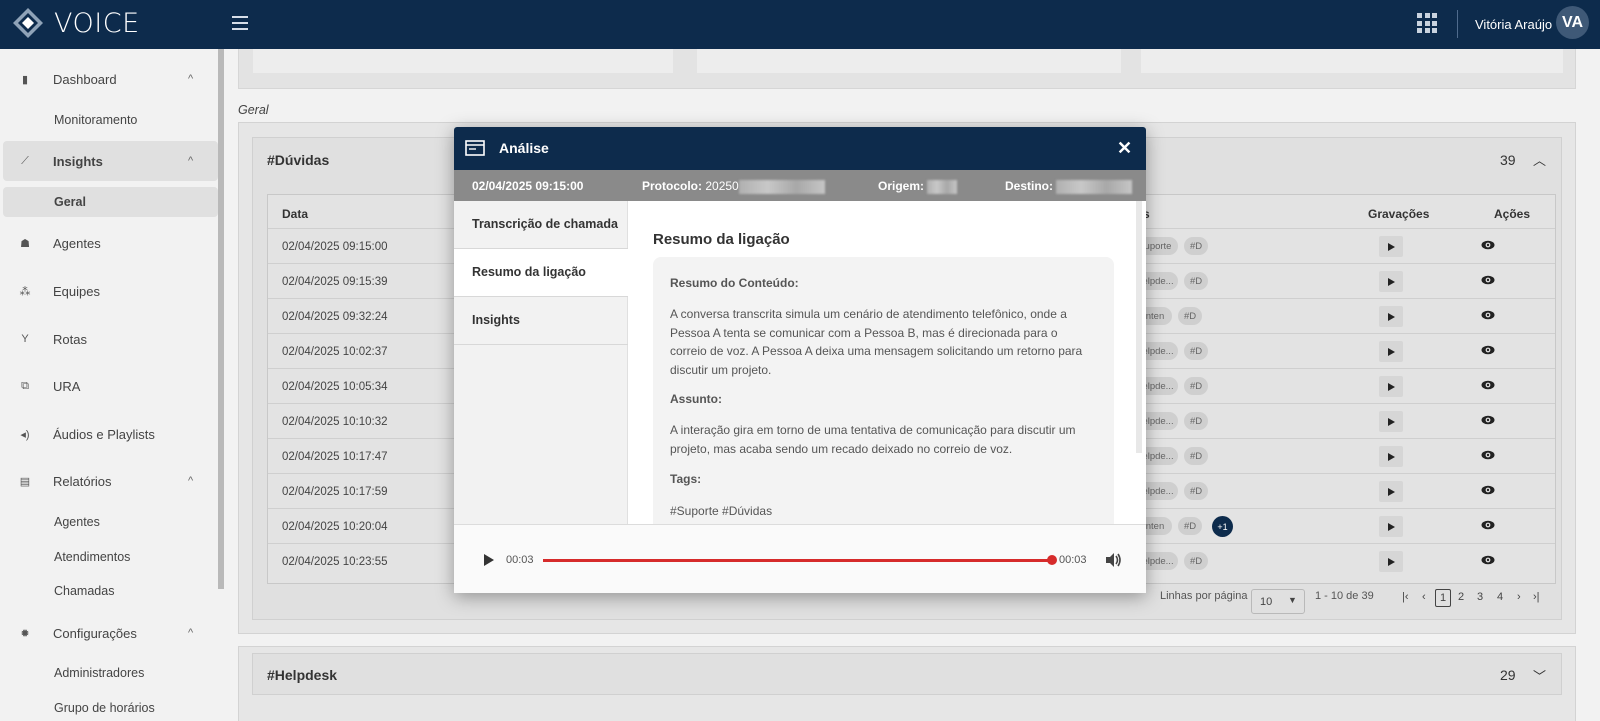 The height and width of the screenshot is (721, 1600). I want to click on topbar-divider, so click(1457, 24).